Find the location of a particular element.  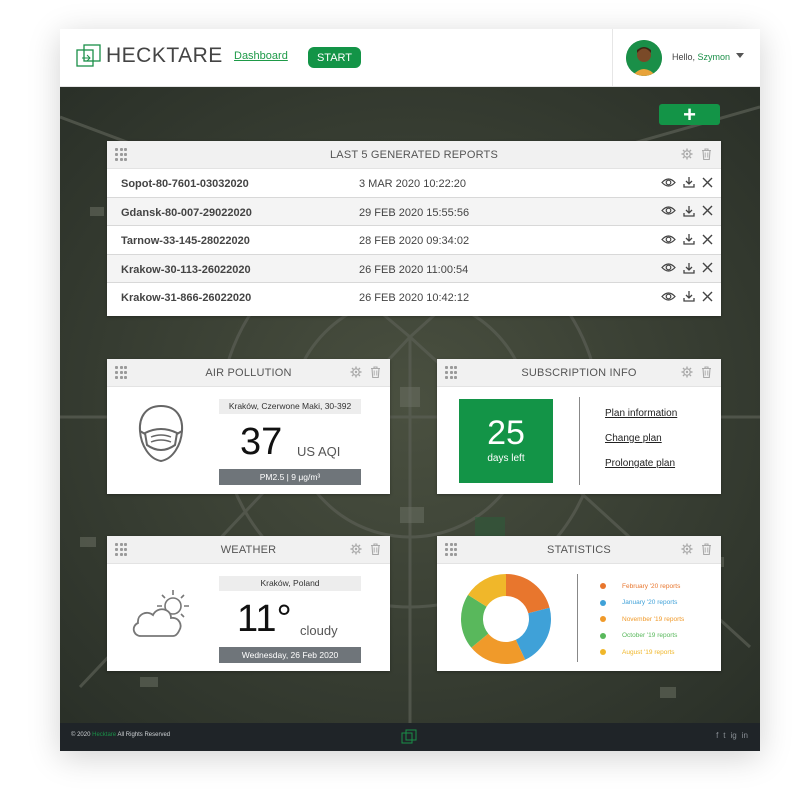

plan-information-link: Plan information is located at coordinates (641, 413).